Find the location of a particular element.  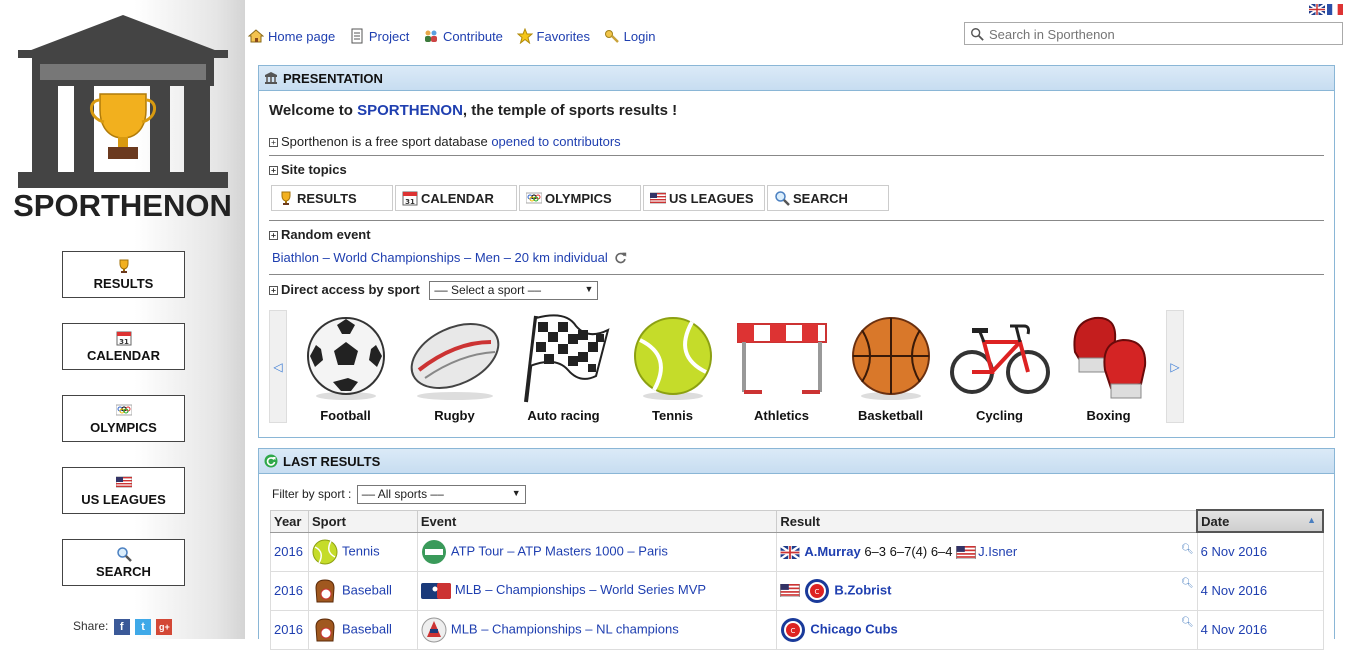

star-icon is located at coordinates (524, 36).